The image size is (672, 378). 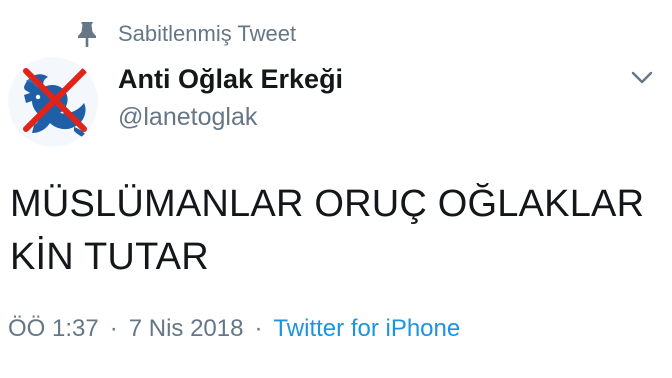 I want to click on tweet-time: ÖÖ 1:37, so click(x=53, y=329).